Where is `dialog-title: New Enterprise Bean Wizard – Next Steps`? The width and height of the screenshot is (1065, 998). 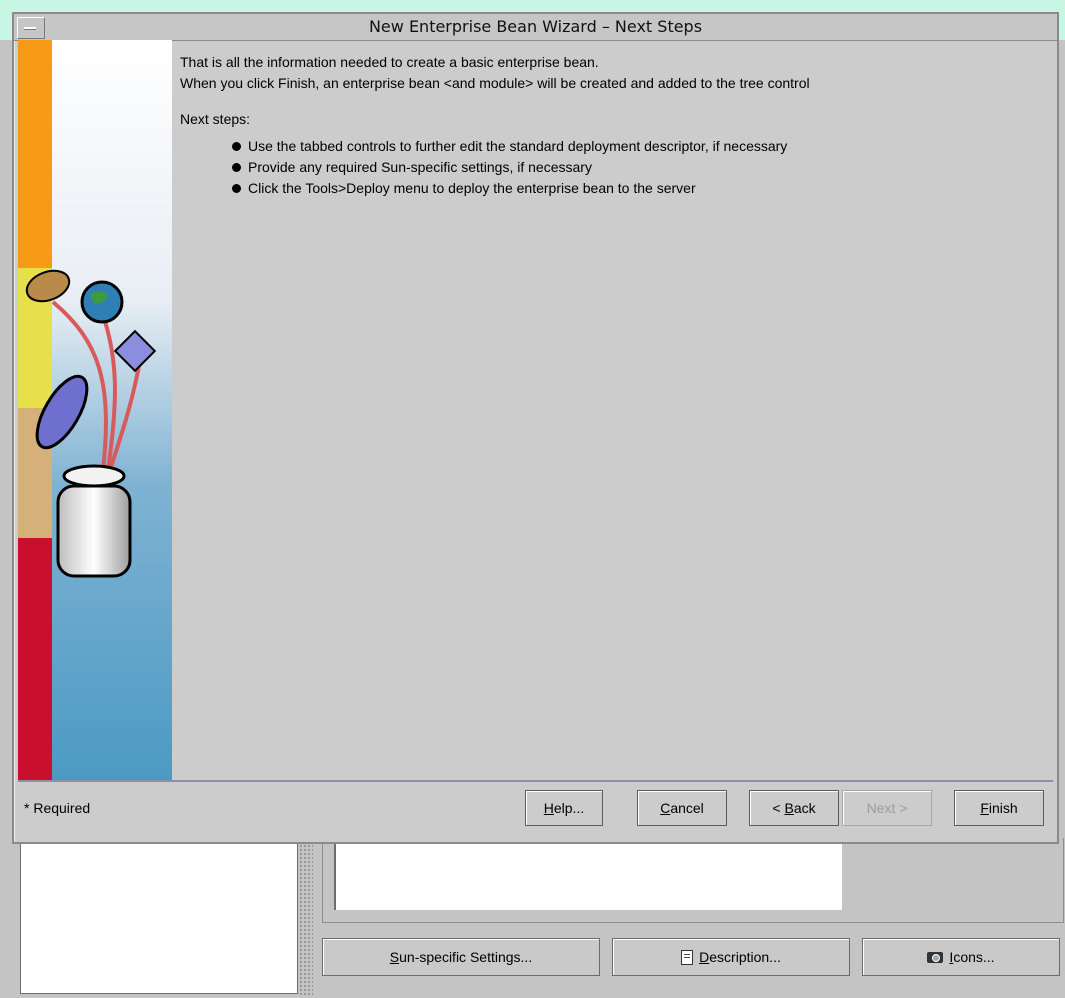 dialog-title: New Enterprise Bean Wizard – Next Steps is located at coordinates (535, 26).